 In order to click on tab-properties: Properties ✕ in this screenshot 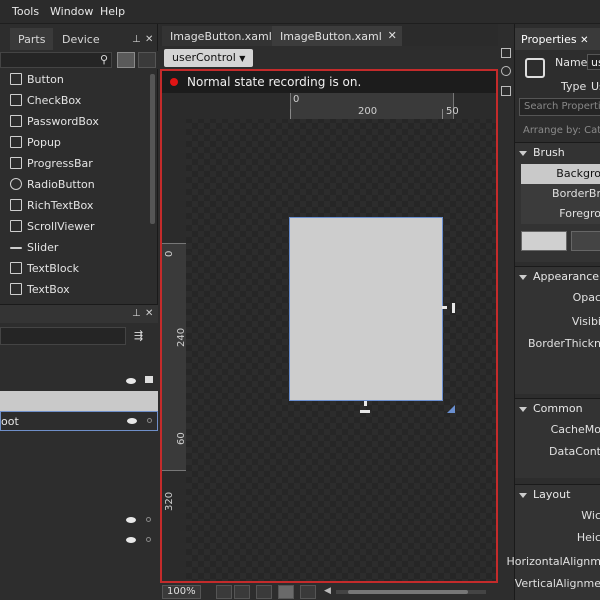, I will do `click(557, 39)`.